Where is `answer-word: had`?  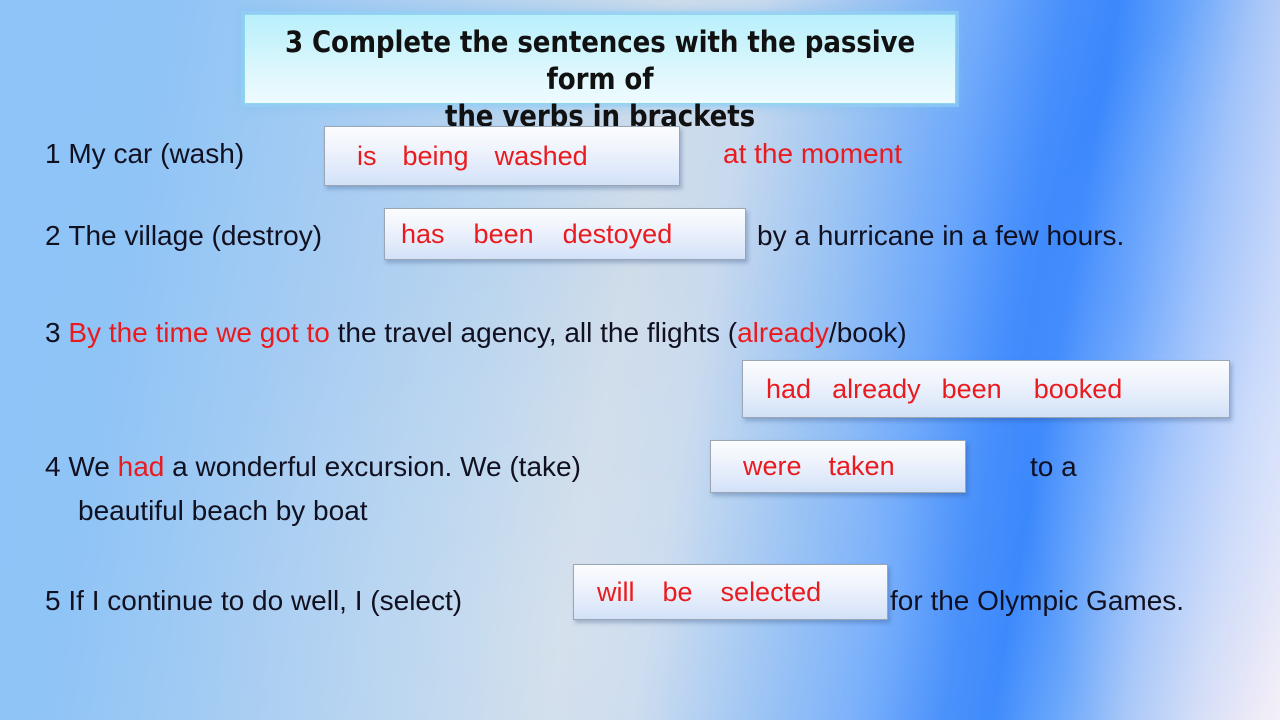 answer-word: had is located at coordinates (789, 388).